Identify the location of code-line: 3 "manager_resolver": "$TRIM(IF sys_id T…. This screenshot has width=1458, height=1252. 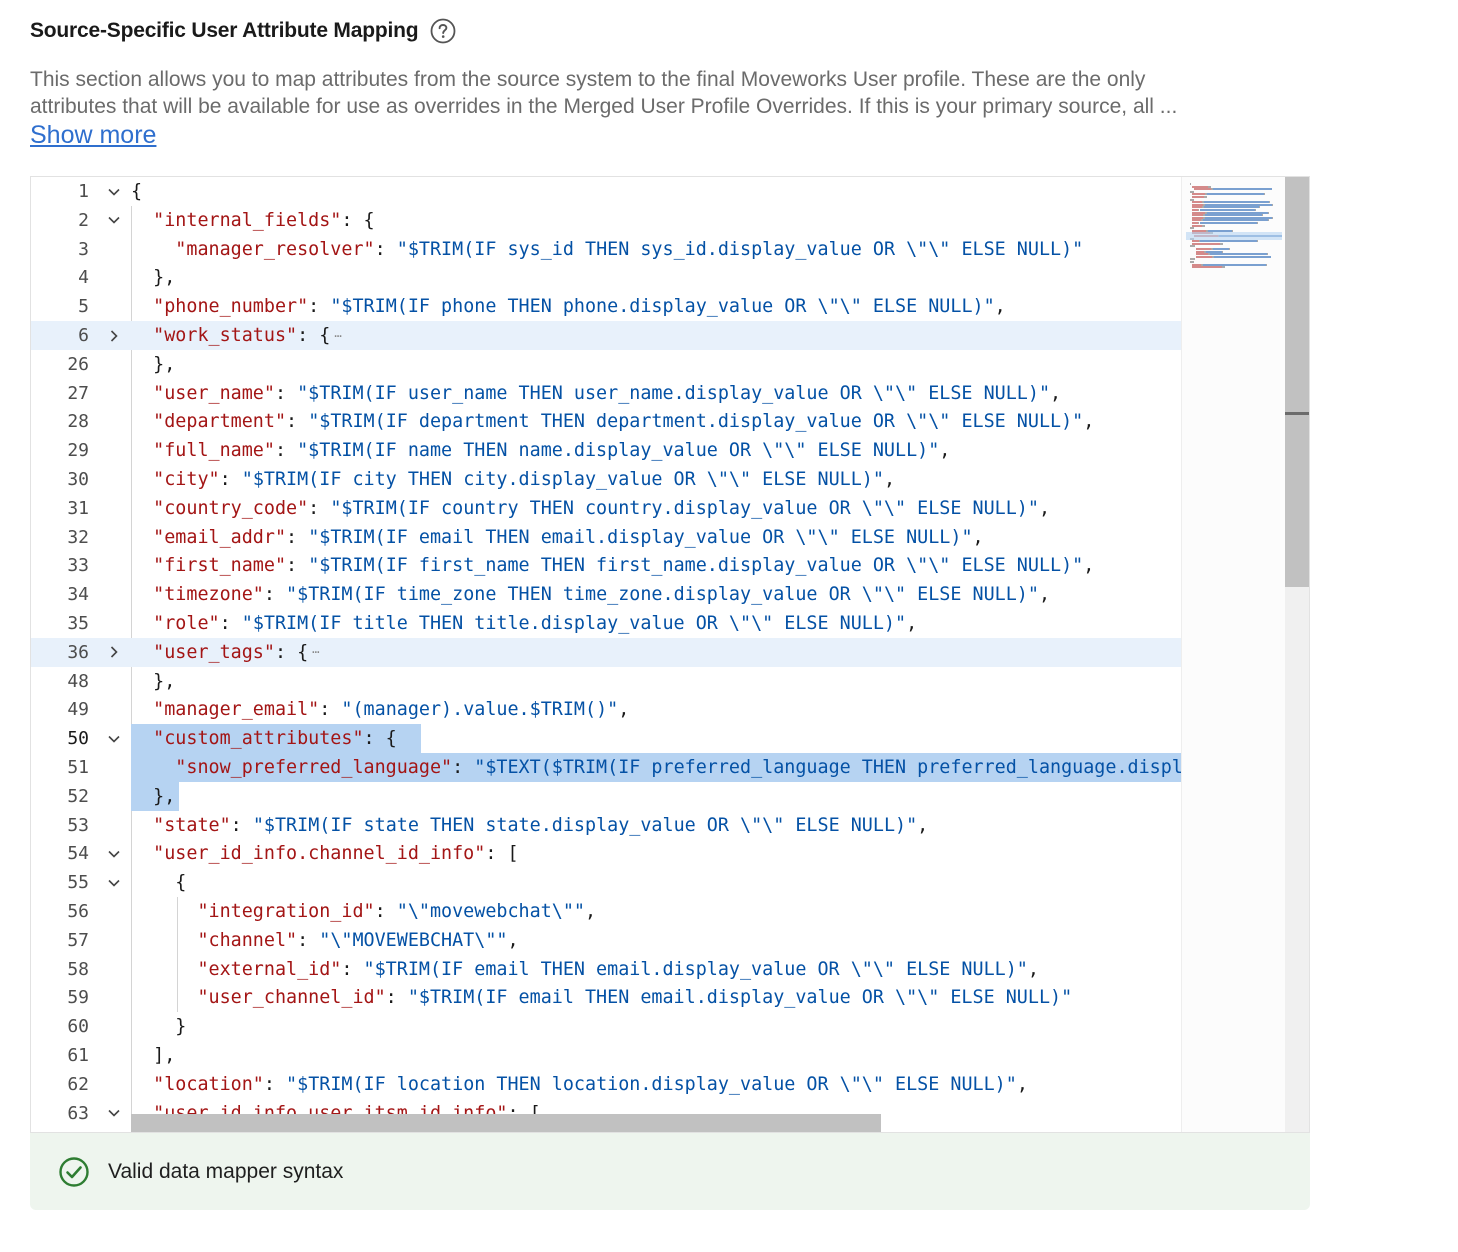
(606, 249).